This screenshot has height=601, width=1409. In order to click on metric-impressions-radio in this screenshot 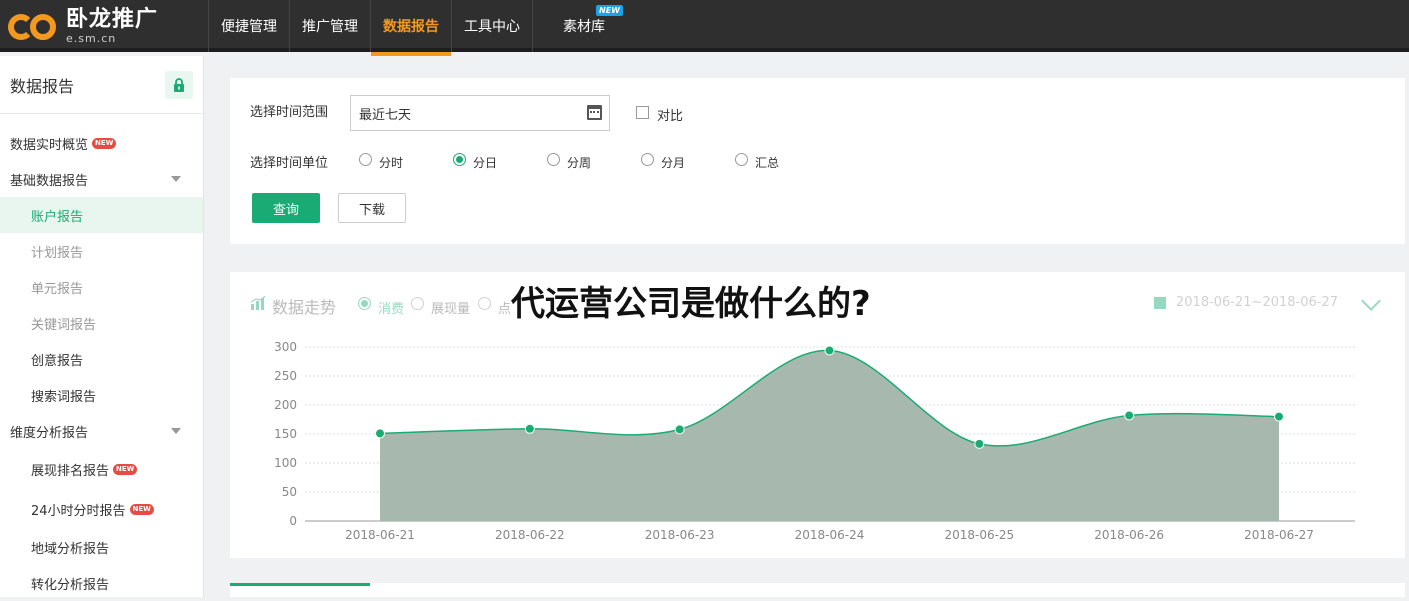, I will do `click(417, 303)`.